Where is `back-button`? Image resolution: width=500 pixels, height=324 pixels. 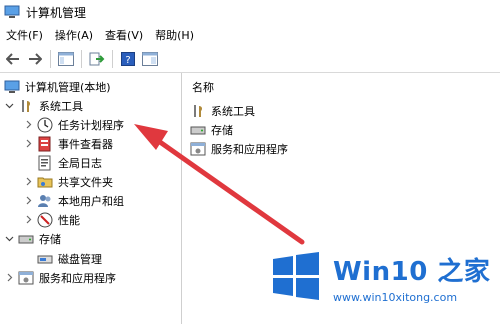 back-button is located at coordinates (13, 59).